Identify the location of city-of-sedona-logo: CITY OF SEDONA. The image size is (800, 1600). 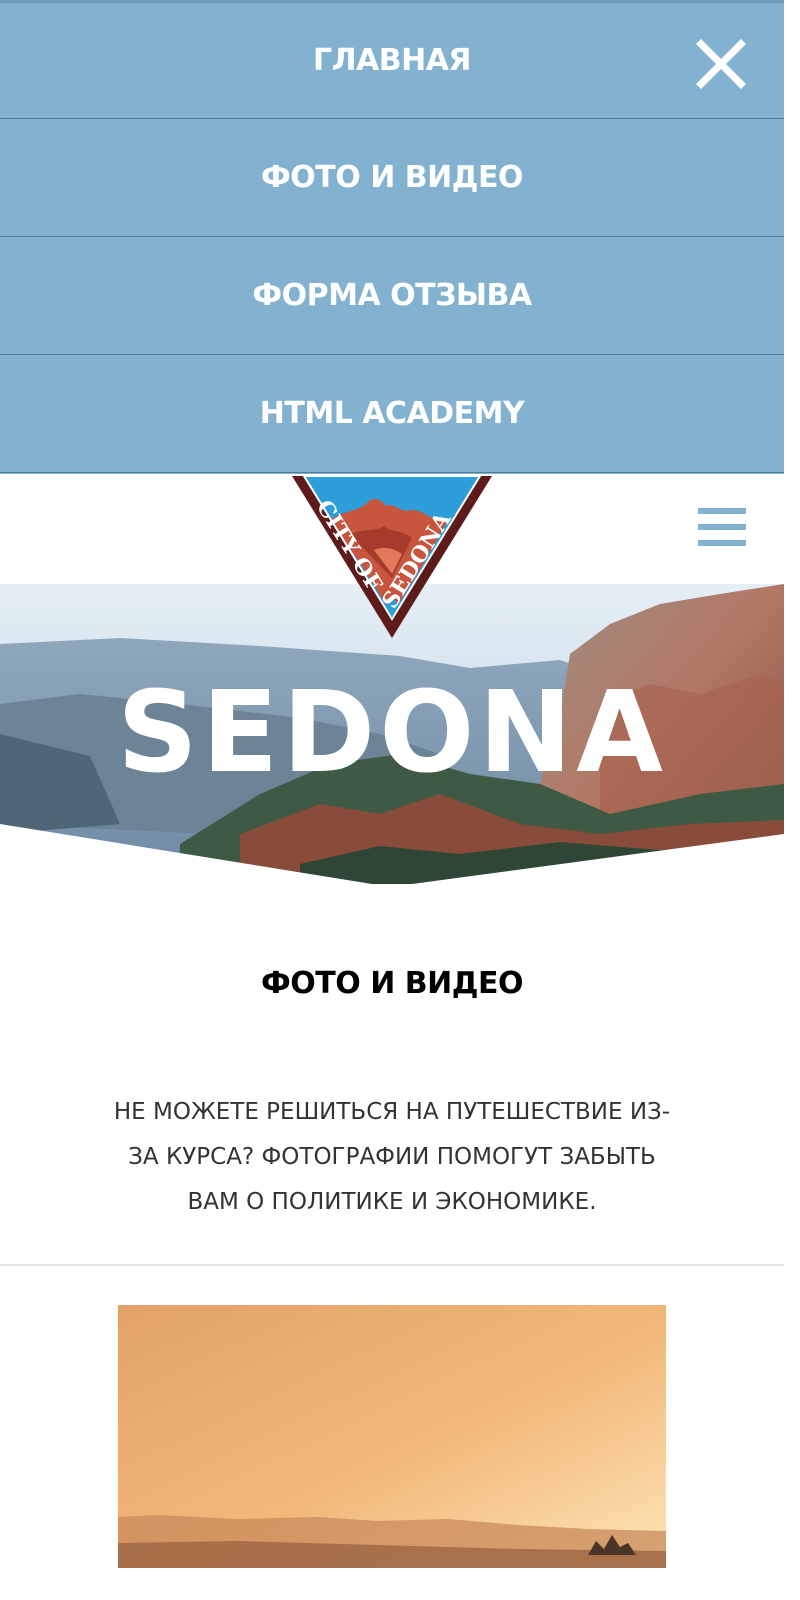
(392, 557).